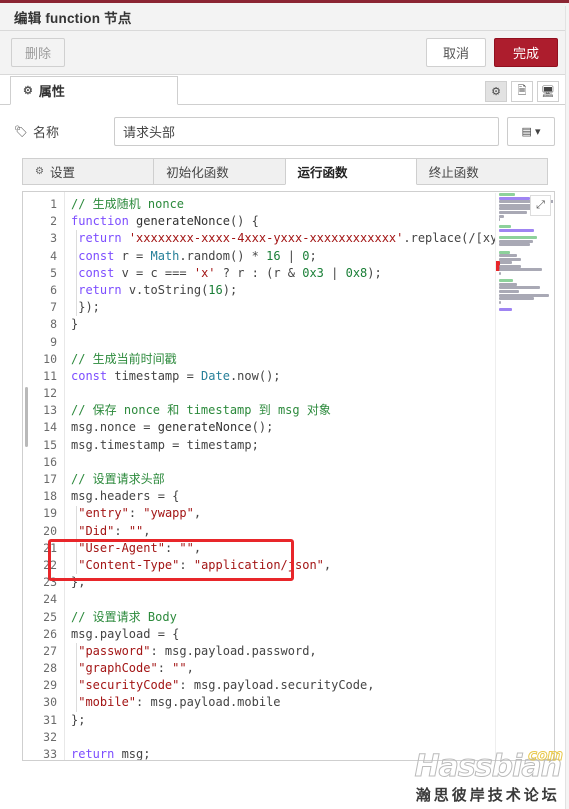 The image size is (569, 809). Describe the element at coordinates (50, 633) in the screenshot. I see `line-number: 26` at that location.